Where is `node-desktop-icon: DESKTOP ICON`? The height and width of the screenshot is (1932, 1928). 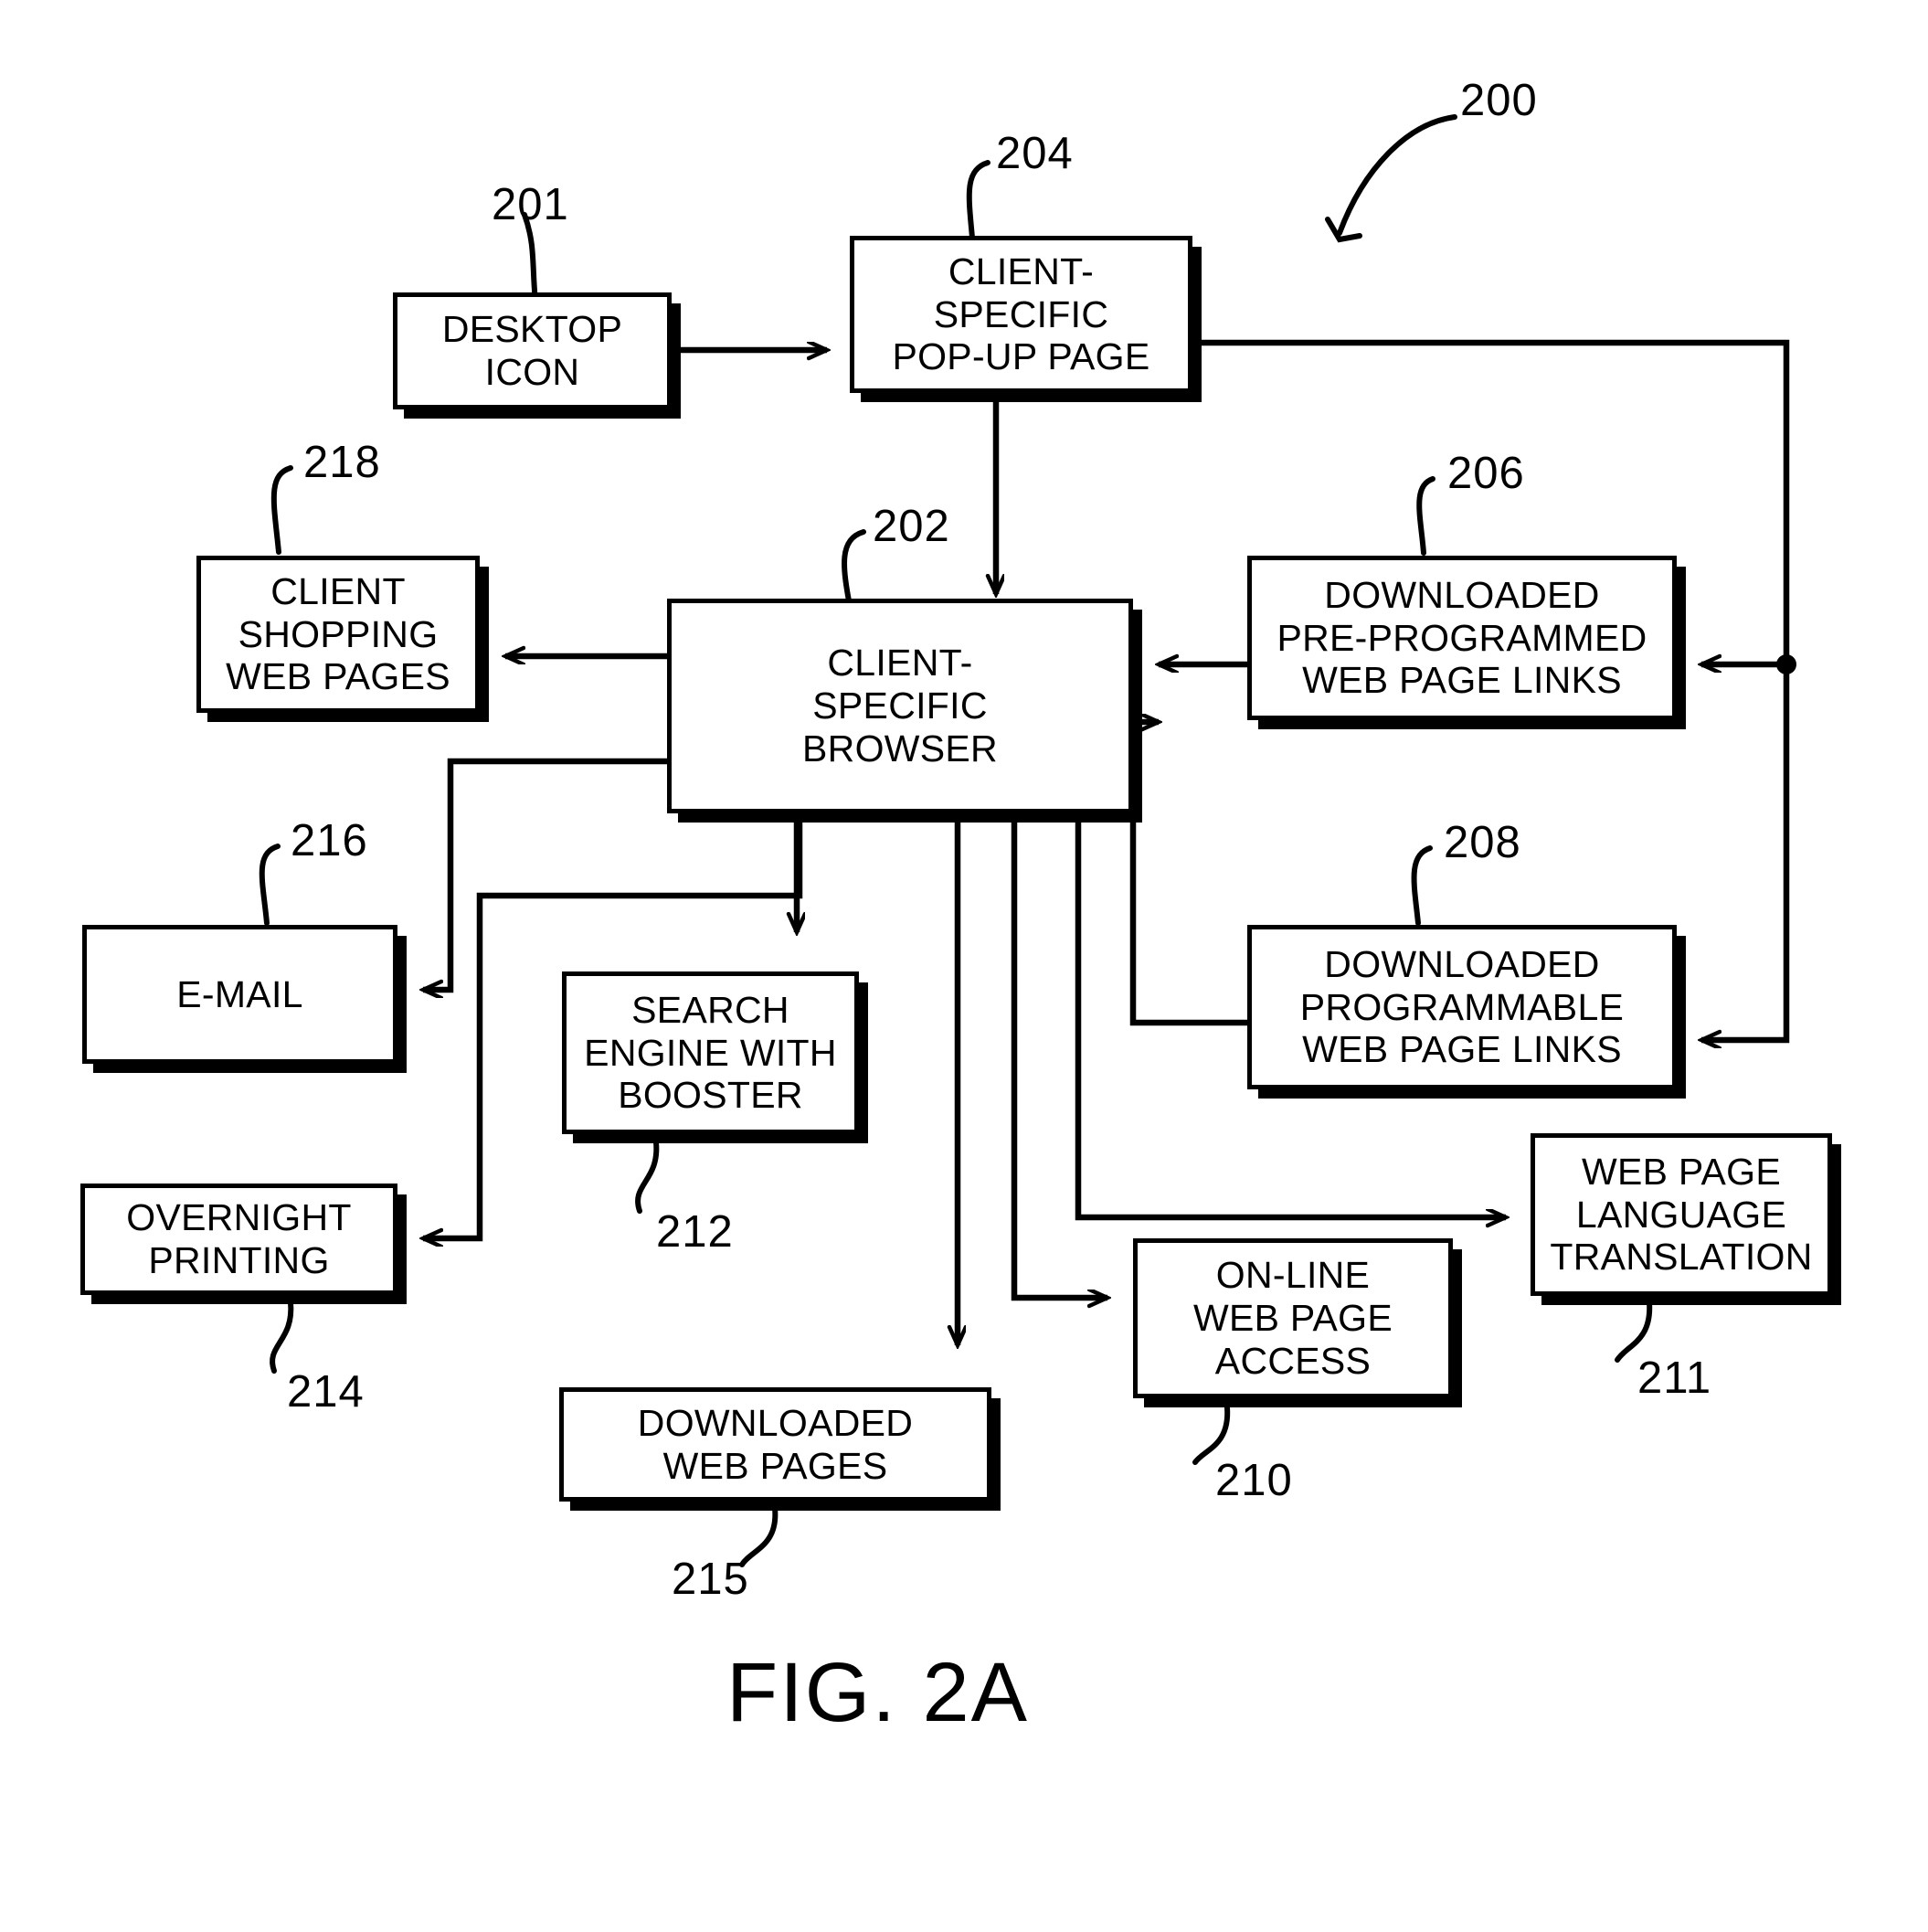 node-desktop-icon: DESKTOP ICON is located at coordinates (532, 350).